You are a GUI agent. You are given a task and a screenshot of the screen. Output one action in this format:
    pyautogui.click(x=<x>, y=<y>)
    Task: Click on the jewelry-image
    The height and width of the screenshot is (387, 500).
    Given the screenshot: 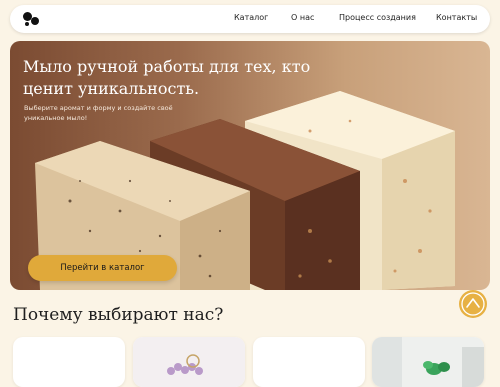 What is the action you would take?
    pyautogui.click(x=189, y=362)
    